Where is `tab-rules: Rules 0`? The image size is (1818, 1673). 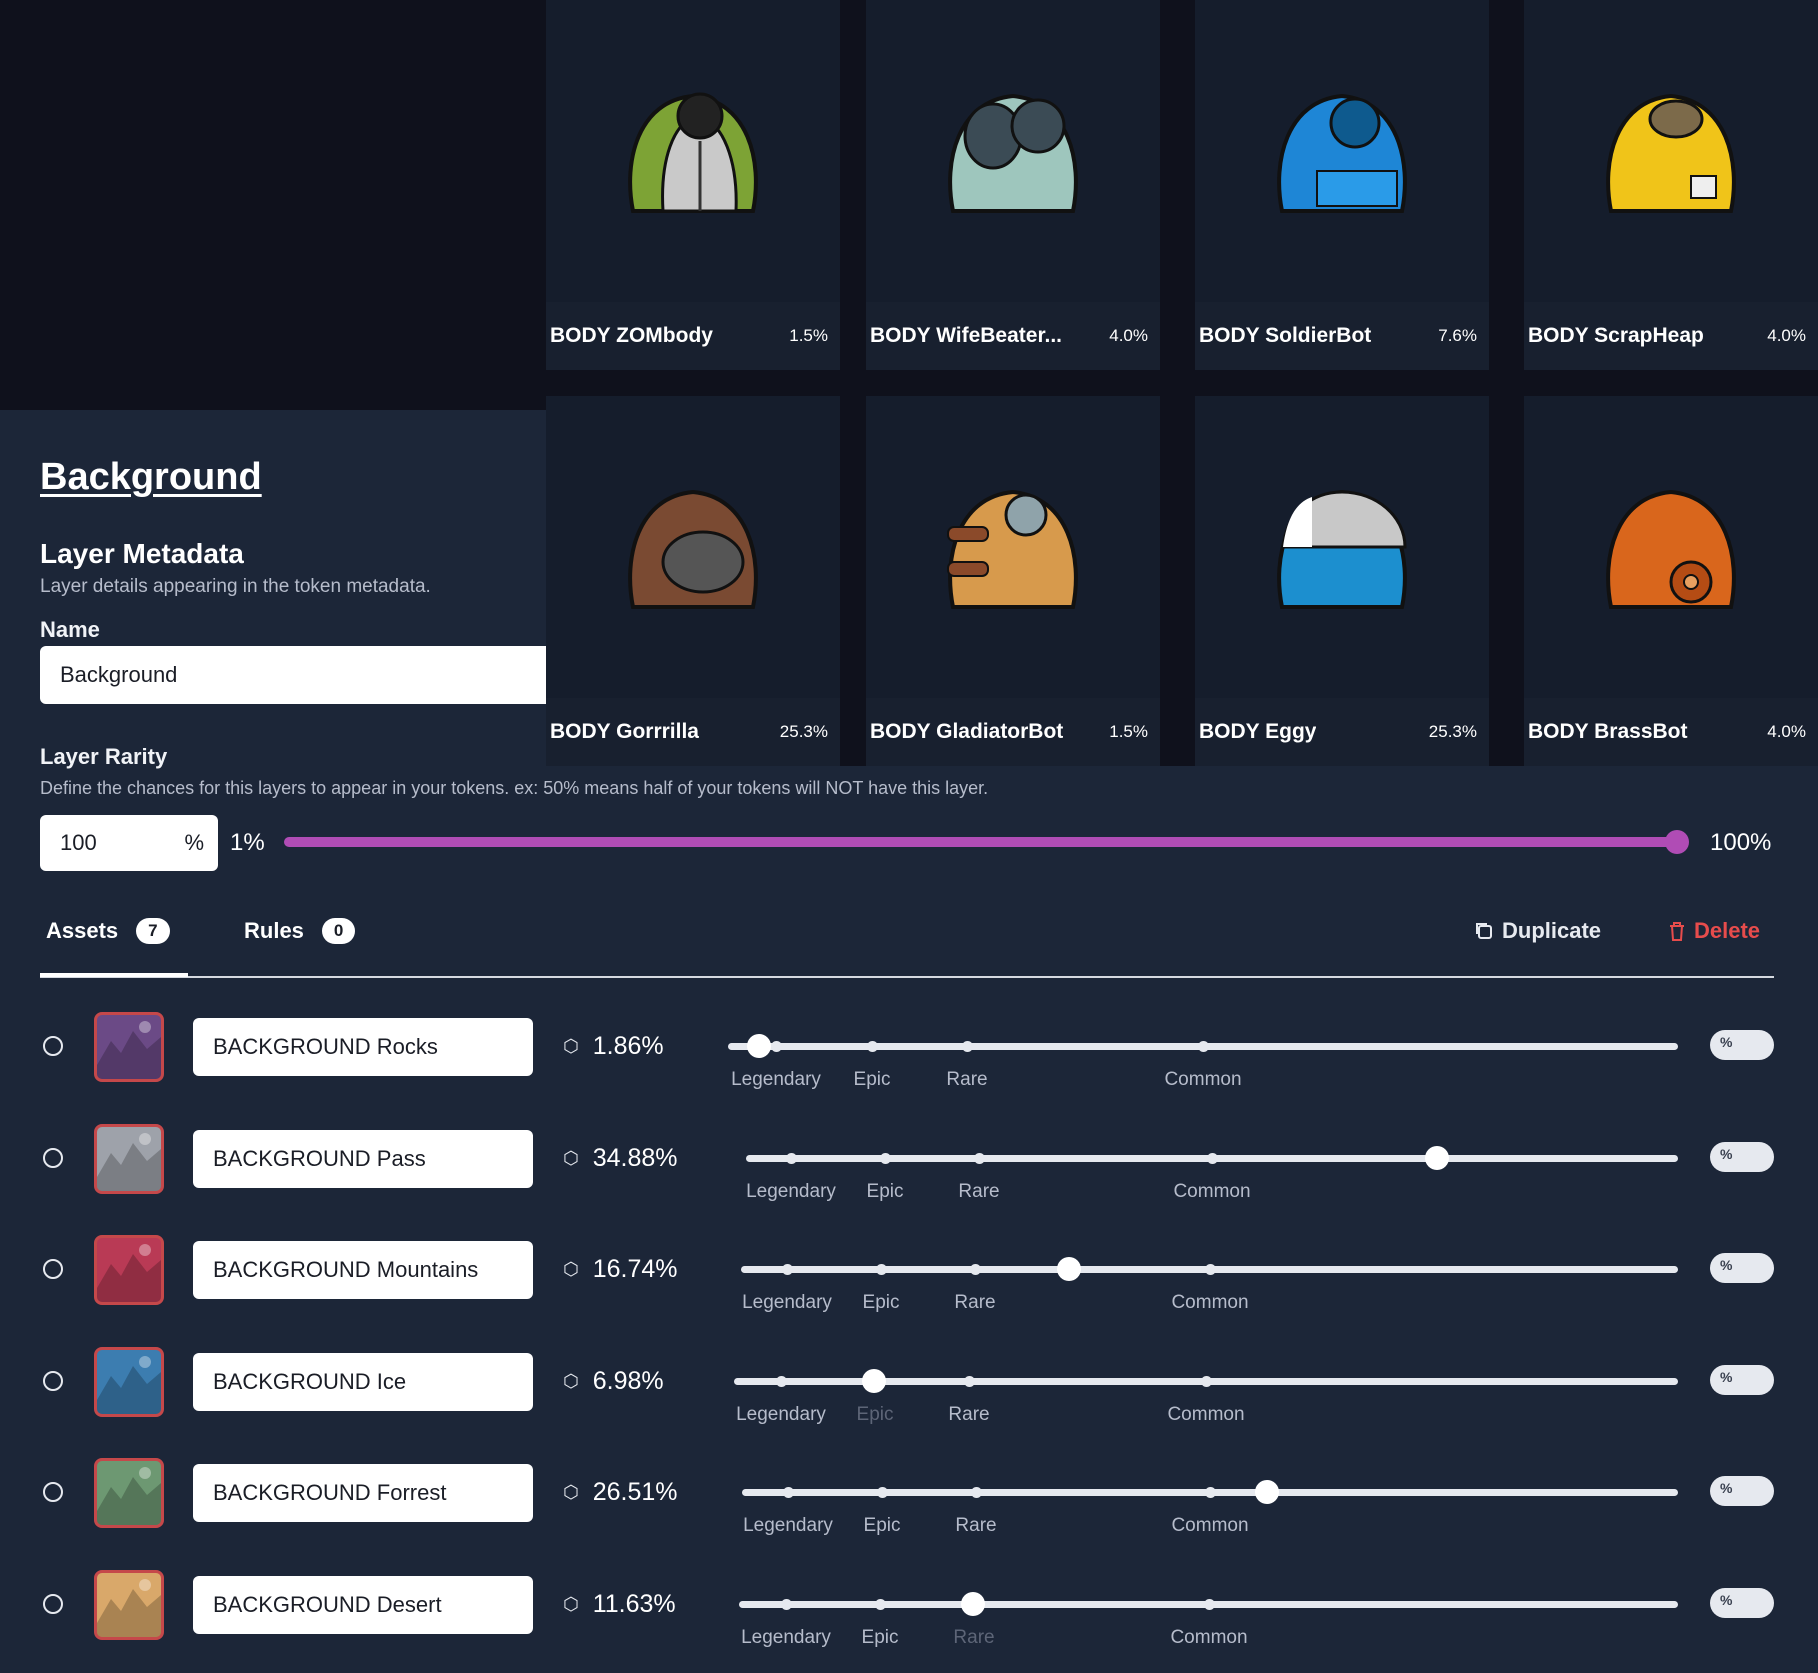 tab-rules: Rules 0 is located at coordinates (300, 931).